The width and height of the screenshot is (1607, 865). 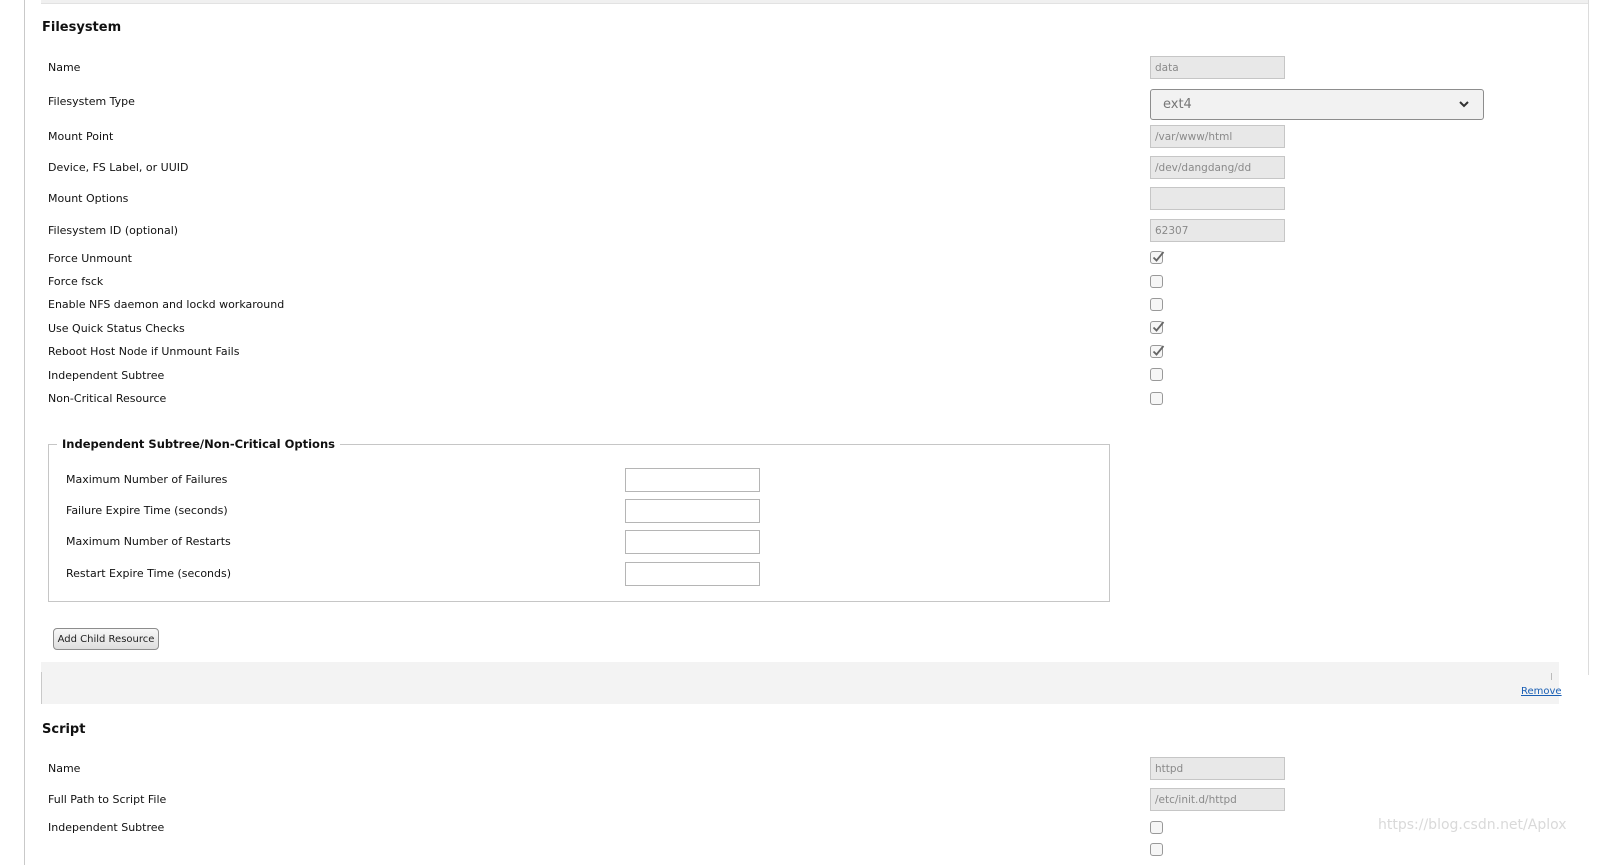 I want to click on fs-id-field, so click(x=1217, y=230).